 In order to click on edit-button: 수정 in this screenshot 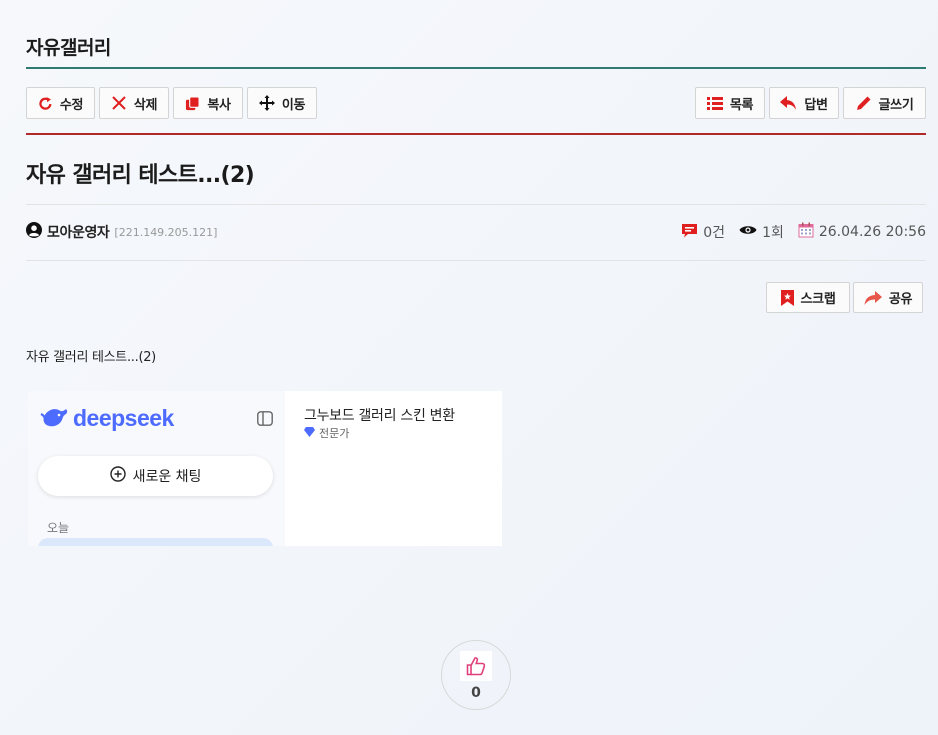, I will do `click(60, 103)`.